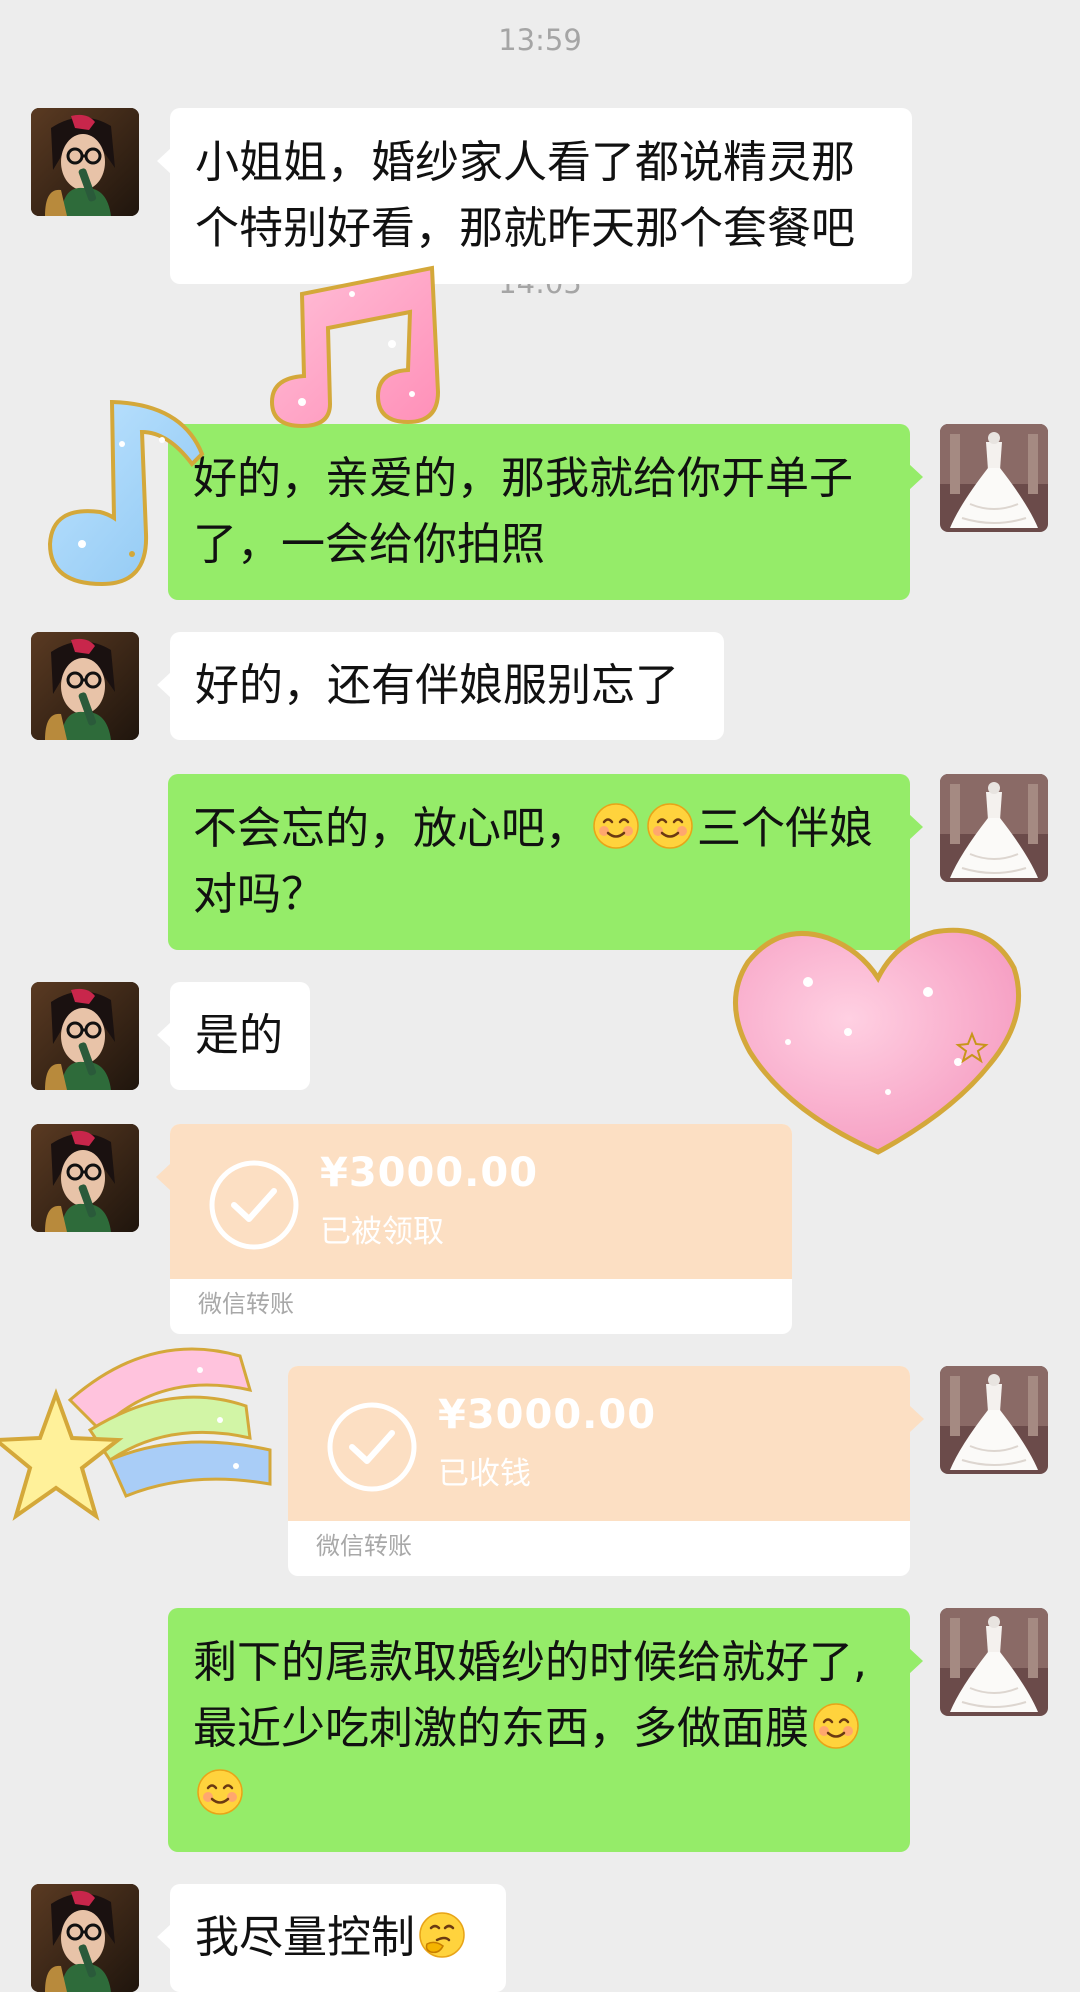 This screenshot has width=1080, height=1992. What do you see at coordinates (484, 1474) in the screenshot?
I see `transfer-status: 已收钱` at bounding box center [484, 1474].